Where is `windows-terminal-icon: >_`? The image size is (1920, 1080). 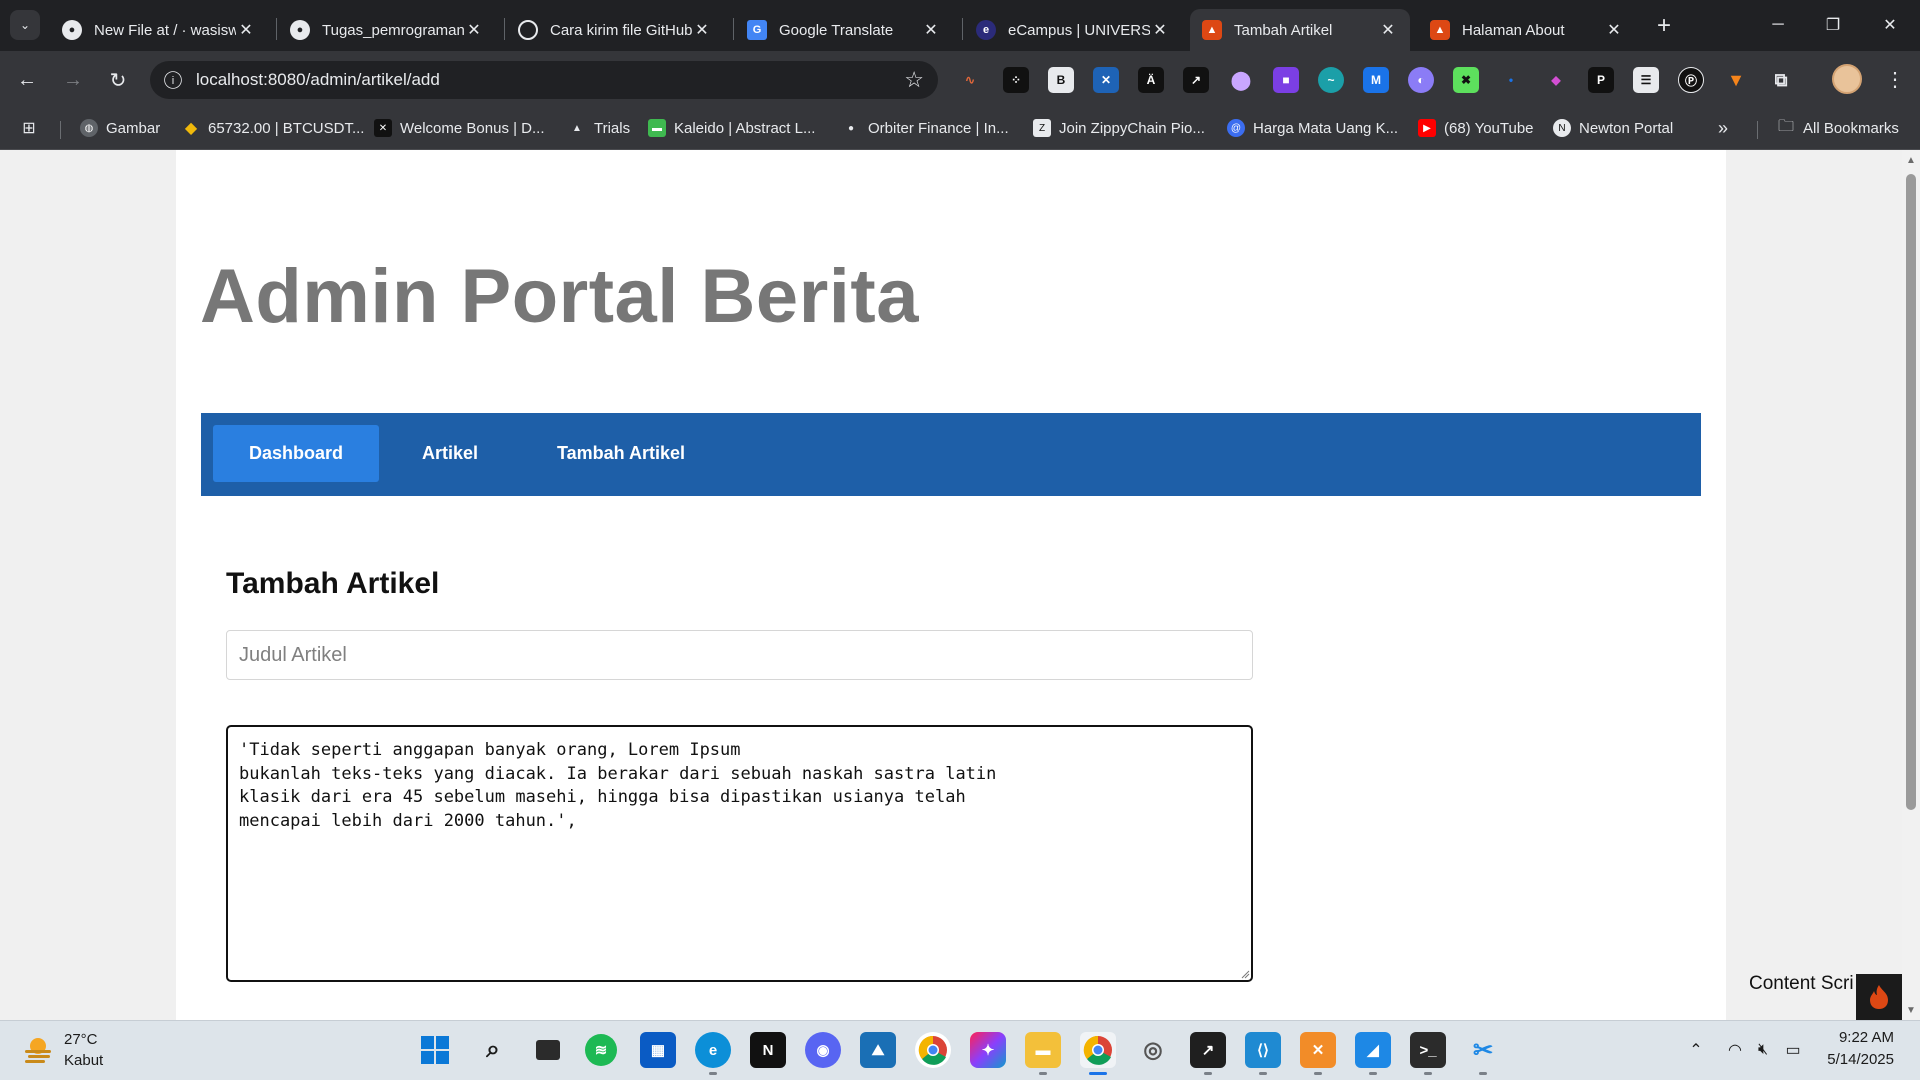
windows-terminal-icon: >_ is located at coordinates (1428, 1050).